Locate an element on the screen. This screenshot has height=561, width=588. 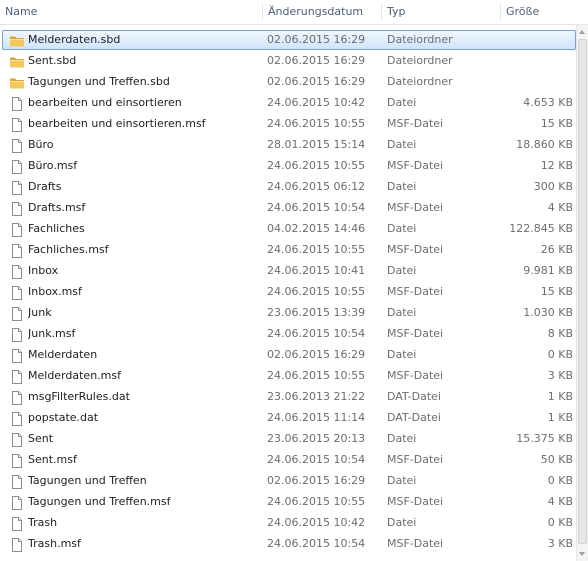
file-size: 4 KB is located at coordinates (560, 501).